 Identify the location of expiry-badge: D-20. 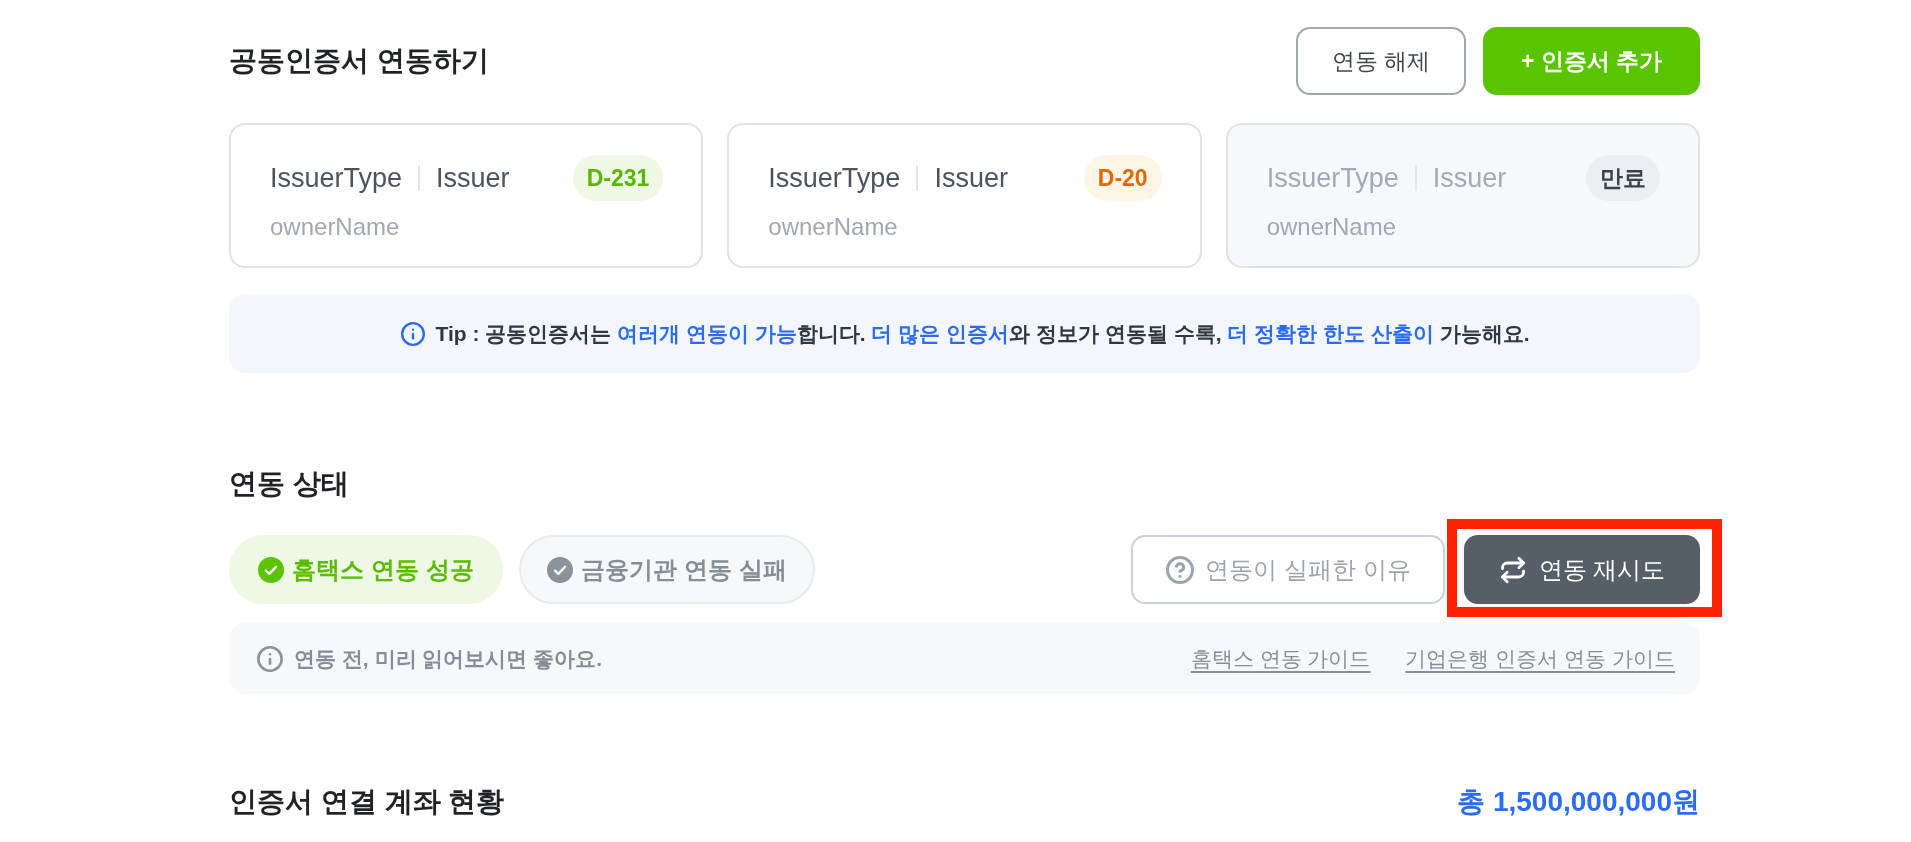
(1122, 178).